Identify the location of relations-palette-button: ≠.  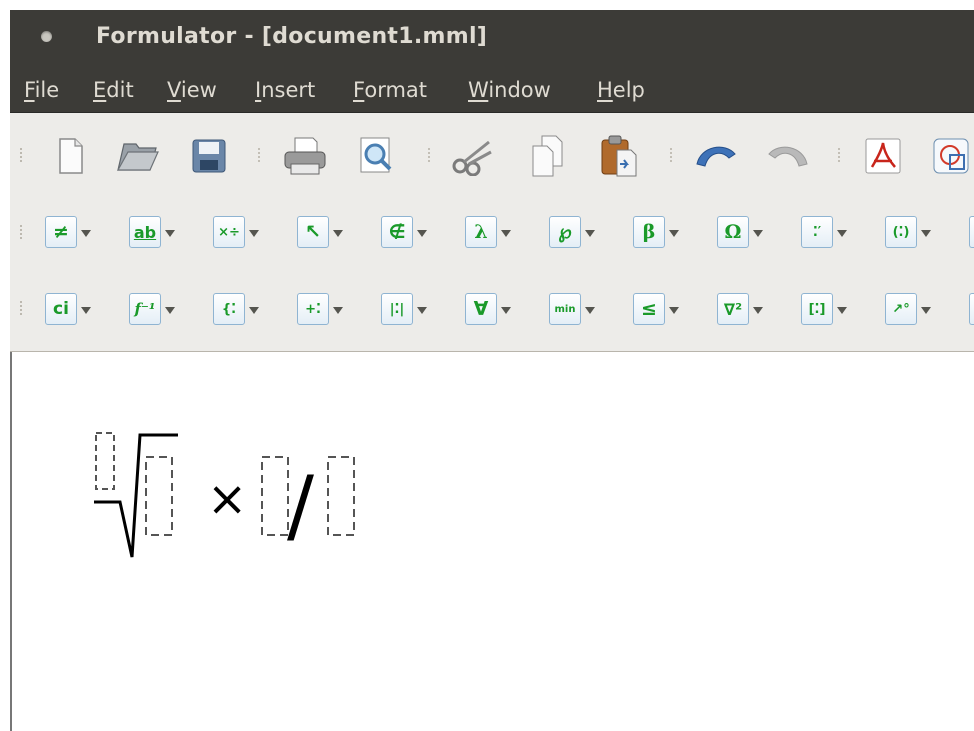
(61, 232).